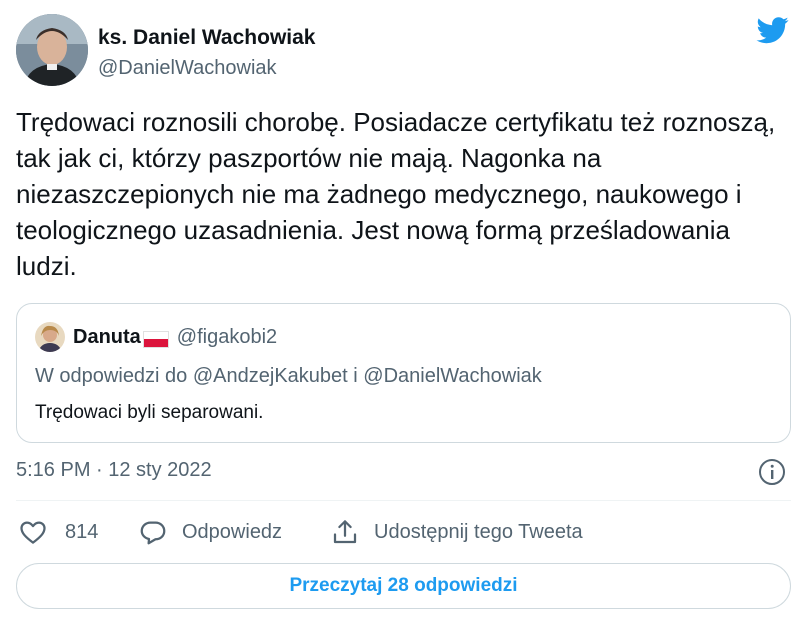 Image resolution: width=805 pixels, height=618 pixels. Describe the element at coordinates (33, 532) in the screenshot. I see `heart-icon` at that location.